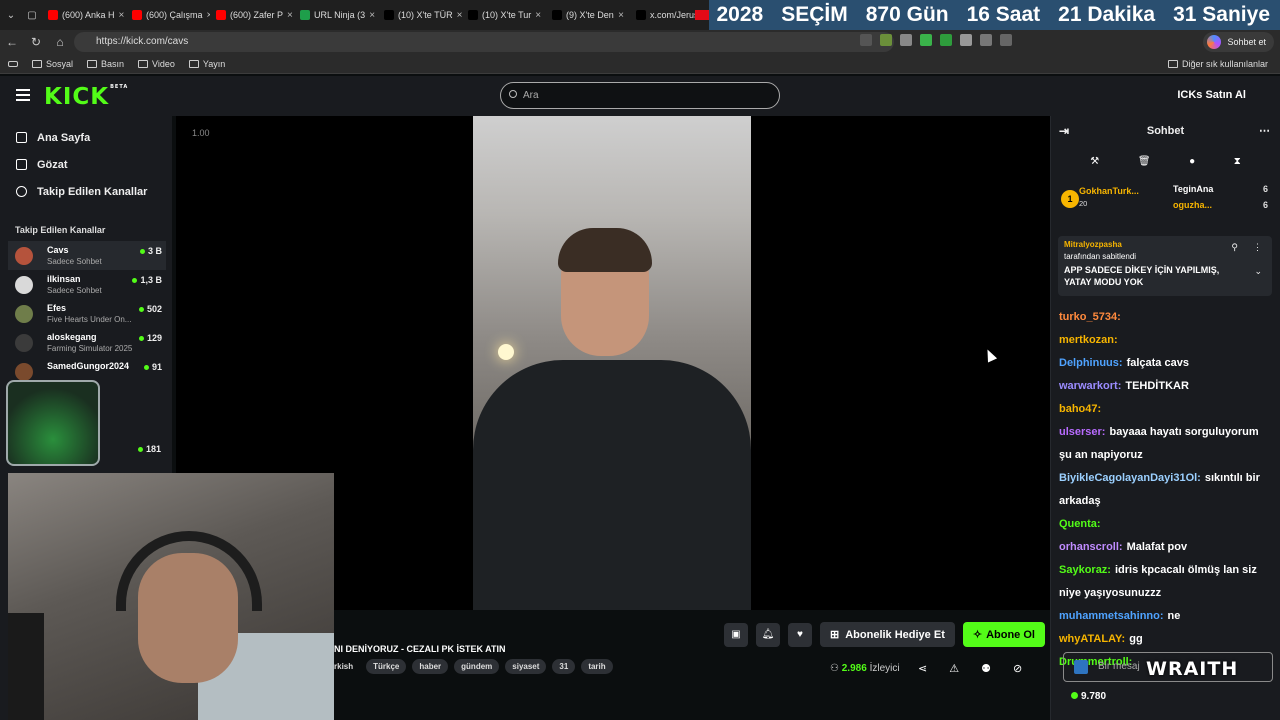 This screenshot has height=720, width=1280. I want to click on other-bookmarks-label: Diğer sık kullanılanlar, so click(1224, 63).